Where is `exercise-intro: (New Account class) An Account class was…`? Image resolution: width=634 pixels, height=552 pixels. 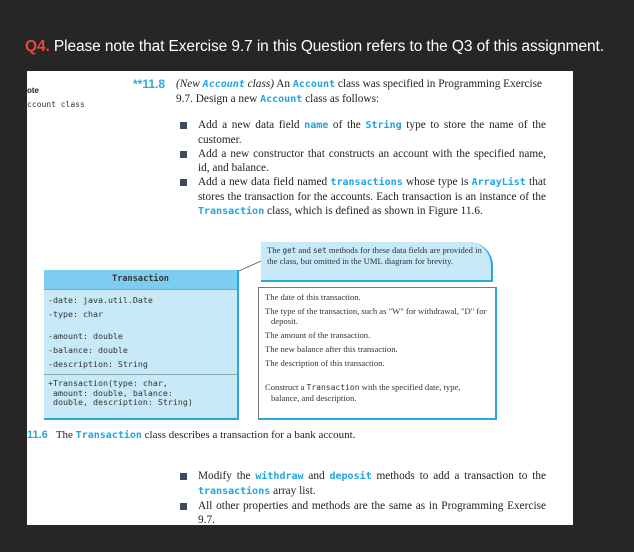
exercise-intro: (New Account class) An Account class was… is located at coordinates (363, 92).